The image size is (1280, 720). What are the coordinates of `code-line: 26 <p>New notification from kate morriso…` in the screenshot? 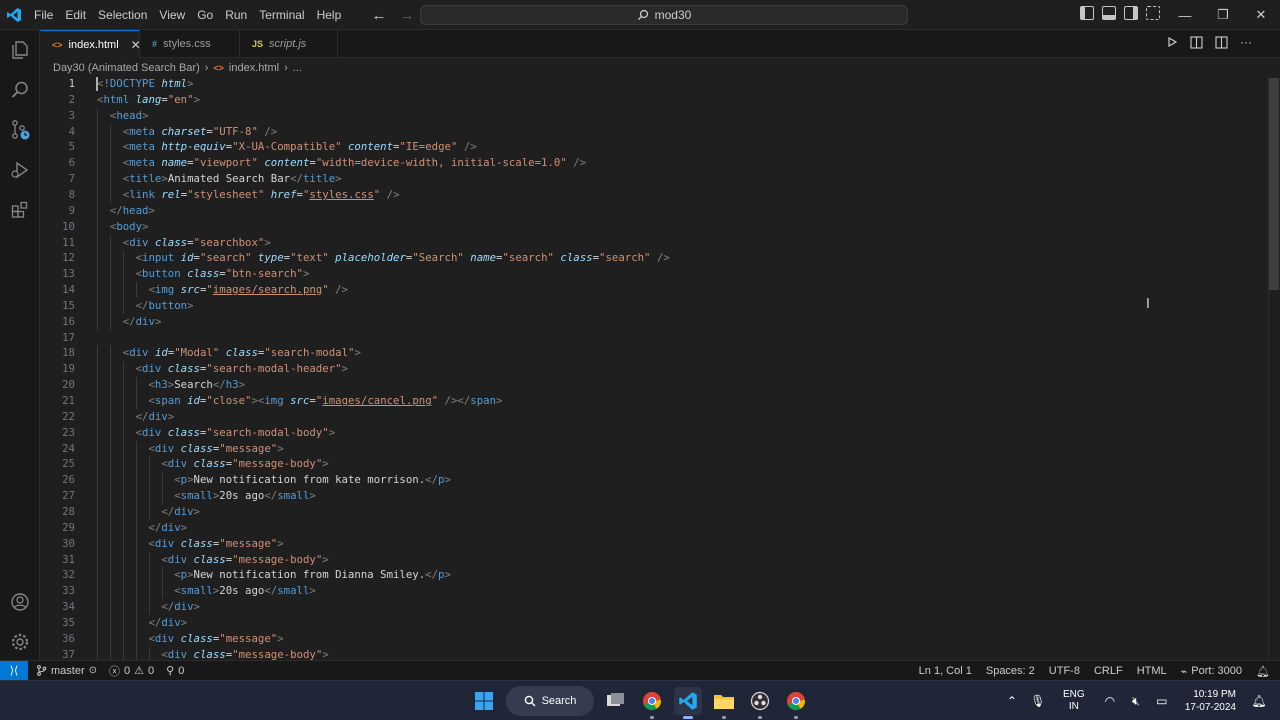 It's located at (654, 480).